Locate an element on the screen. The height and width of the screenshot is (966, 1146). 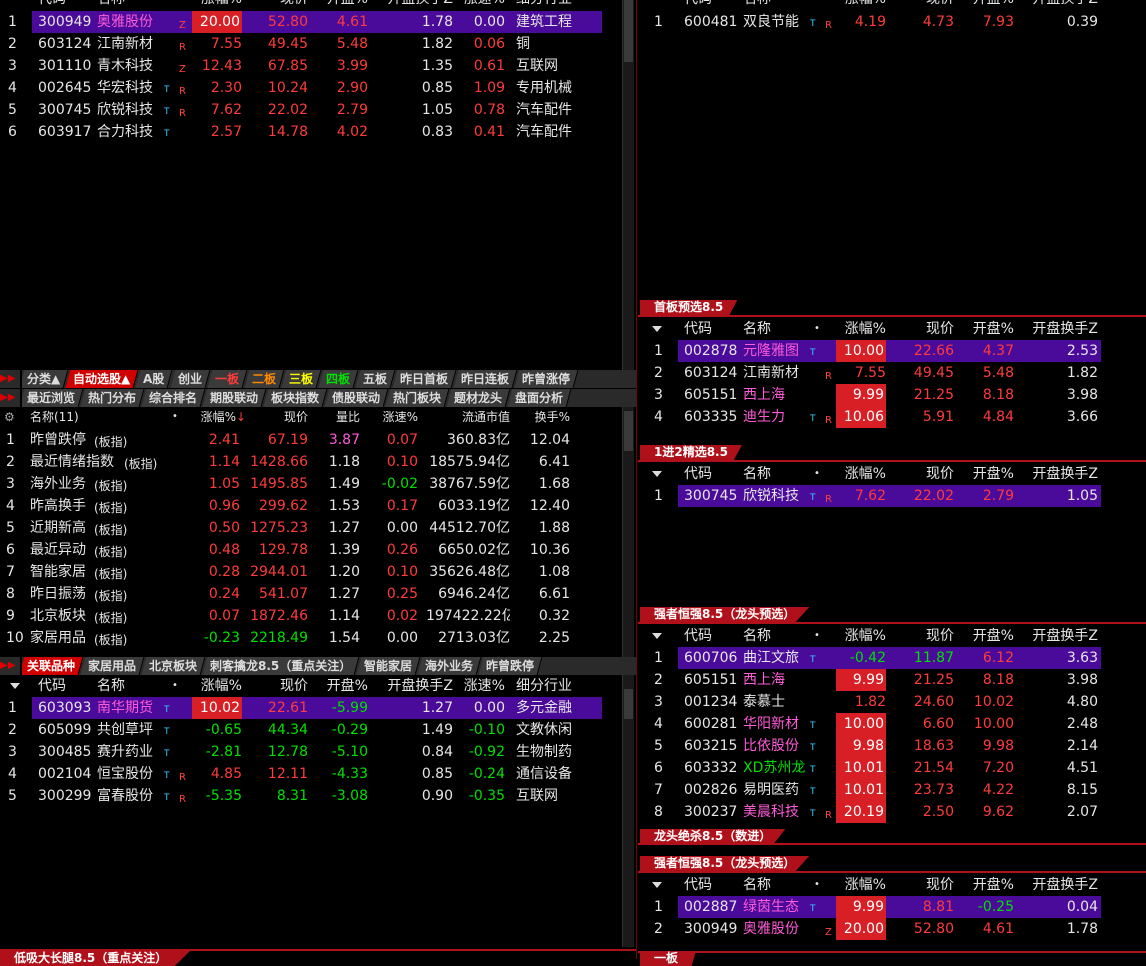
stock-name: 江南新材 is located at coordinates (778, 373).